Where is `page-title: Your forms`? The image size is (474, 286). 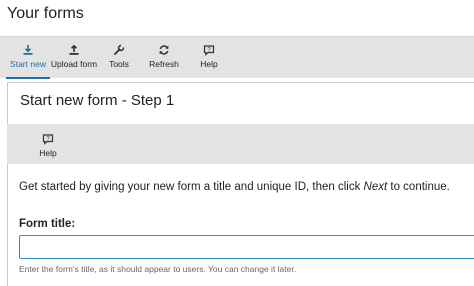
page-title: Your forms is located at coordinates (45, 13).